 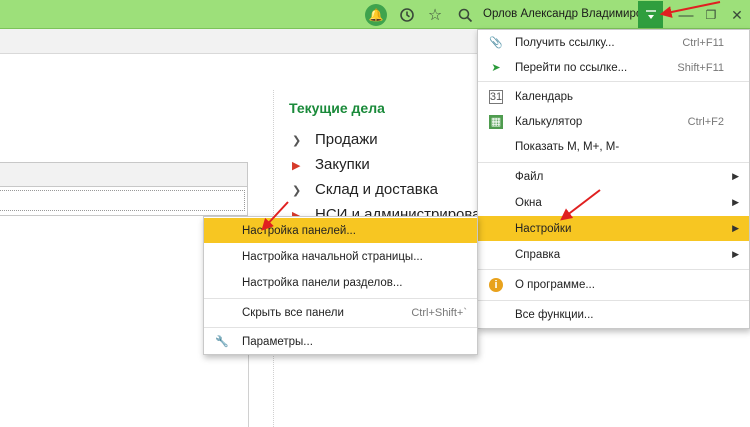 I want to click on section-item-warehouse: ❯ Склад и доставка, so click(x=365, y=189).